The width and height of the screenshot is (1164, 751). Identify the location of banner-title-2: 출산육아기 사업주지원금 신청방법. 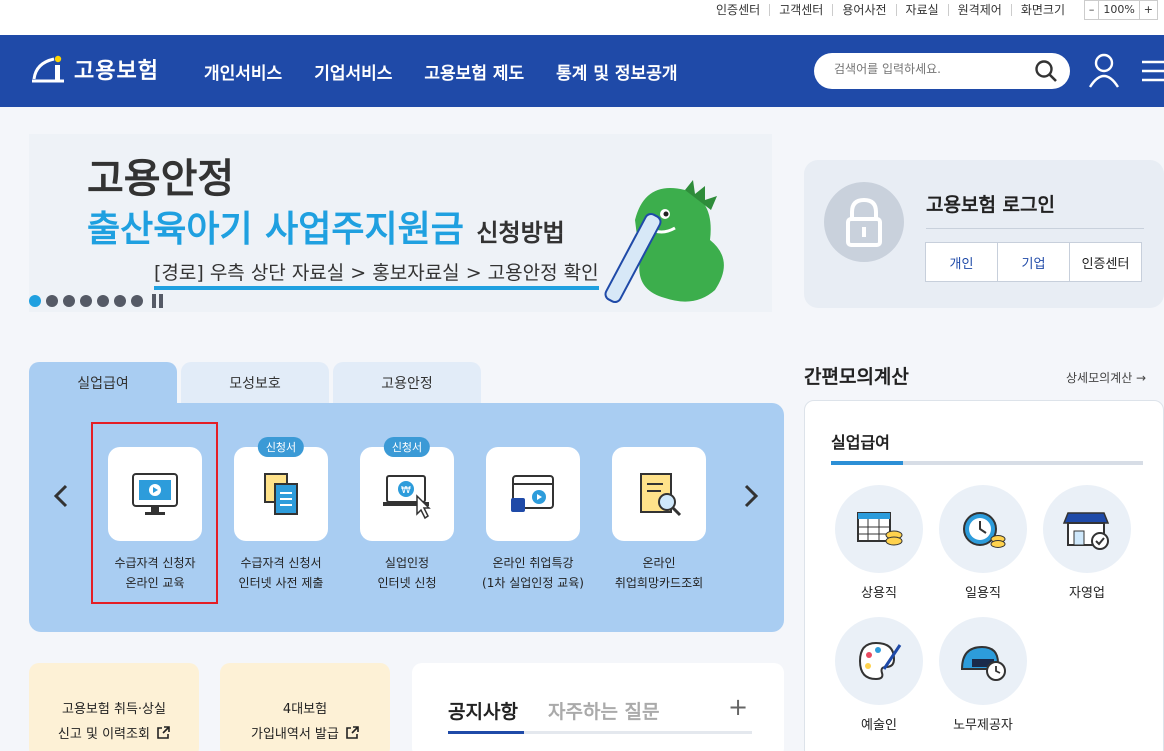
(326, 226).